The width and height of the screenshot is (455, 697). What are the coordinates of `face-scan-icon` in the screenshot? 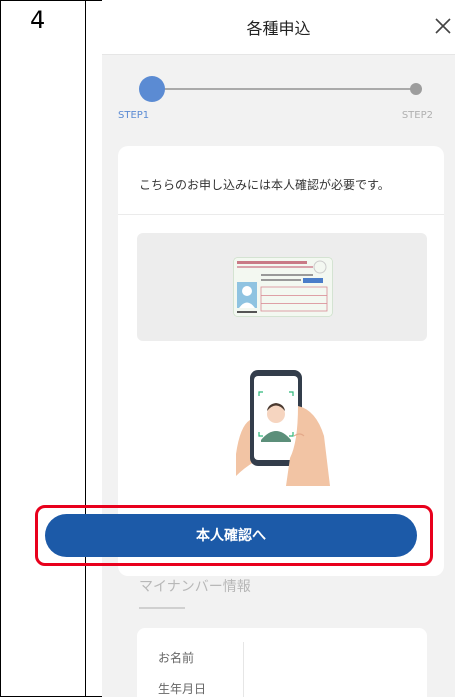 It's located at (283, 428).